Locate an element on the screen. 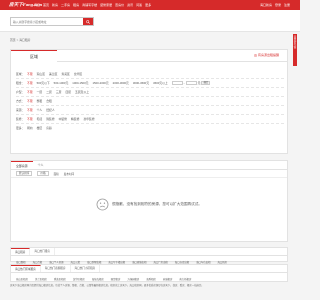 Image resolution: width=320 pixels, height=300 pixels. nav-item-news: 资讯 is located at coordinates (130, 5).